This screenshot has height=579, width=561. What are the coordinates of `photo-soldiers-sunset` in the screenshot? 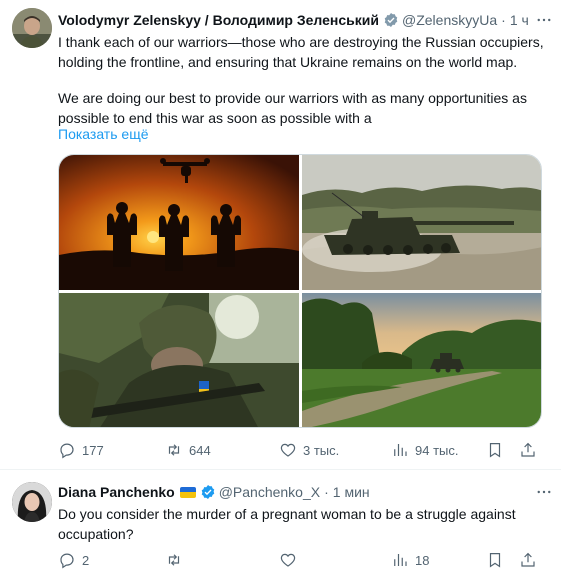 It's located at (179, 222).